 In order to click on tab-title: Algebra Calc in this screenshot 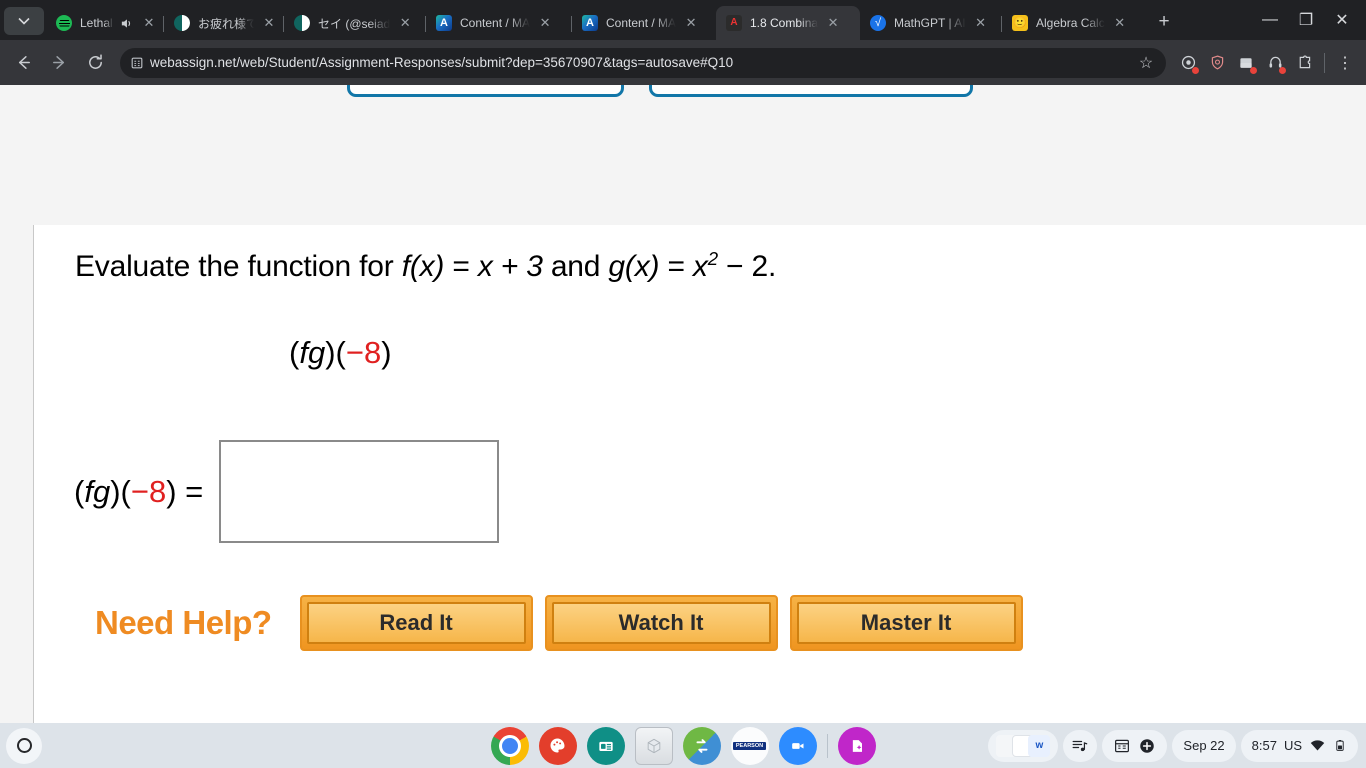, I will do `click(1070, 23)`.